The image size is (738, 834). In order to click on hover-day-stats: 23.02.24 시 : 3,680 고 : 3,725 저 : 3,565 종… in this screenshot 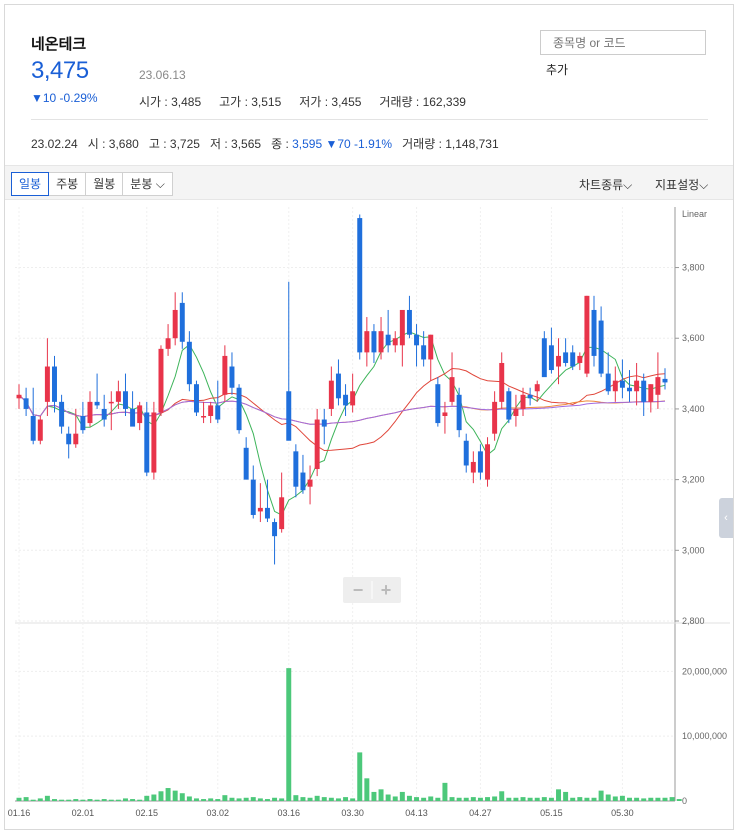, I will do `click(265, 144)`.